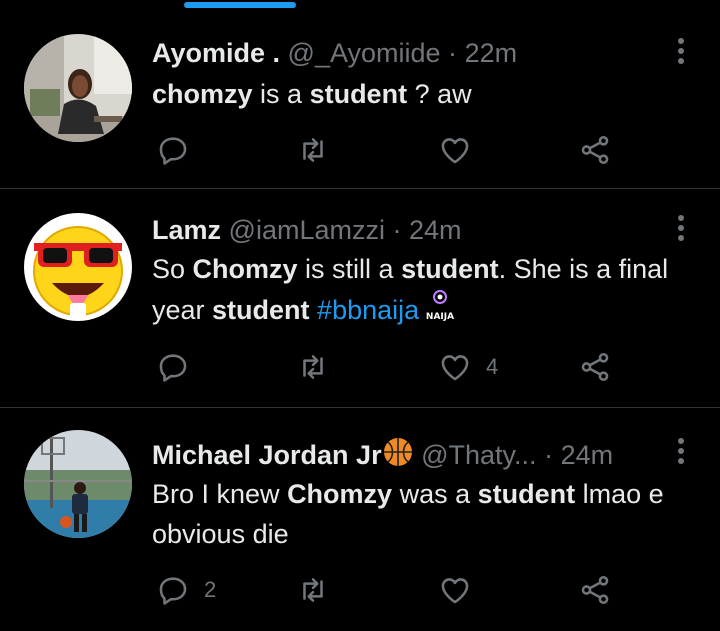 The image size is (720, 631). I want to click on timestamp: 22m, so click(491, 53).